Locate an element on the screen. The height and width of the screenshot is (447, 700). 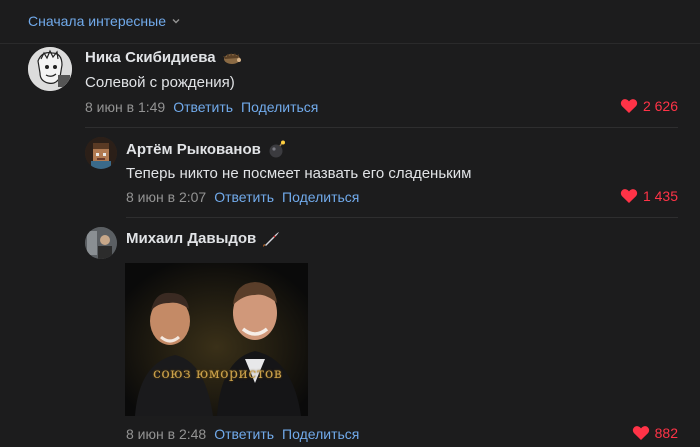
like-button: 882 is located at coordinates (655, 433).